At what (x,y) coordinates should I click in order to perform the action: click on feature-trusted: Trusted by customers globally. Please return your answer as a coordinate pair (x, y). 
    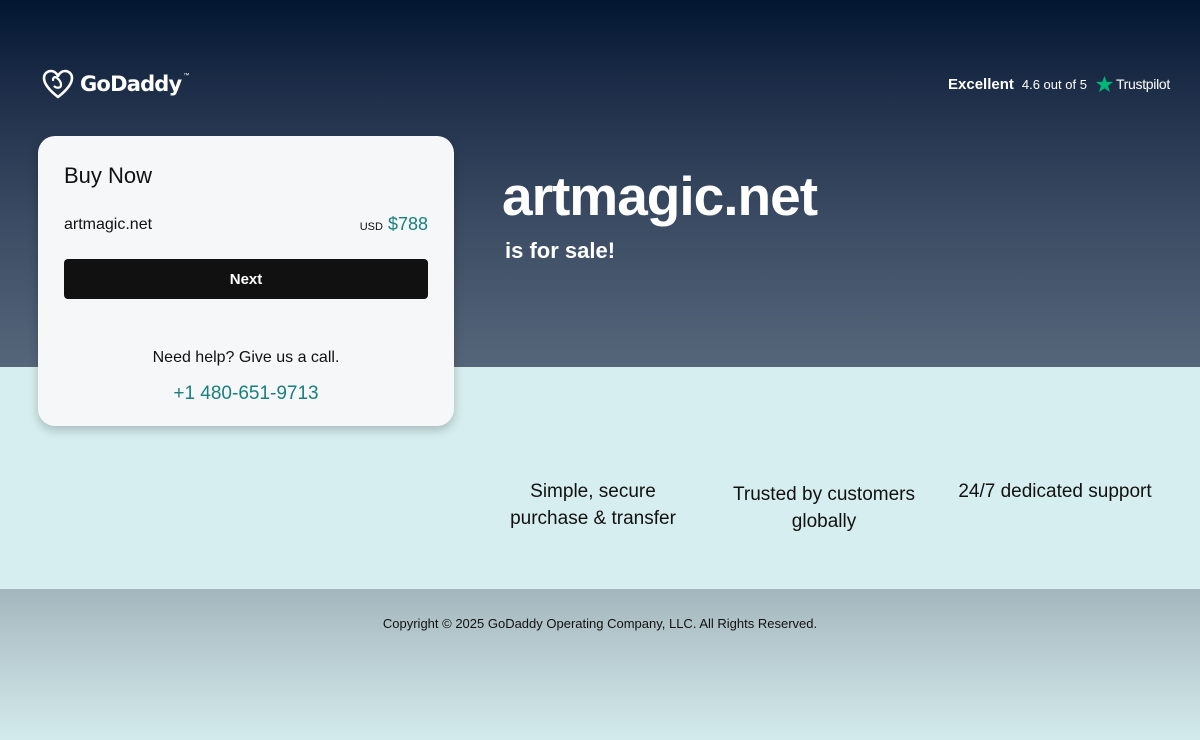
    Looking at the image, I should click on (824, 508).